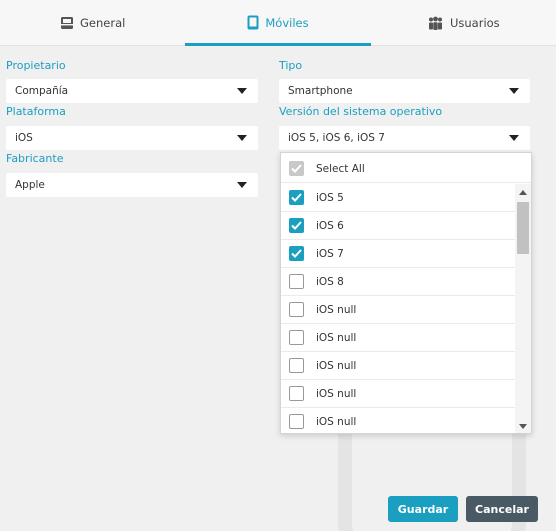  I want to click on fabricante-value: Apple, so click(30, 185).